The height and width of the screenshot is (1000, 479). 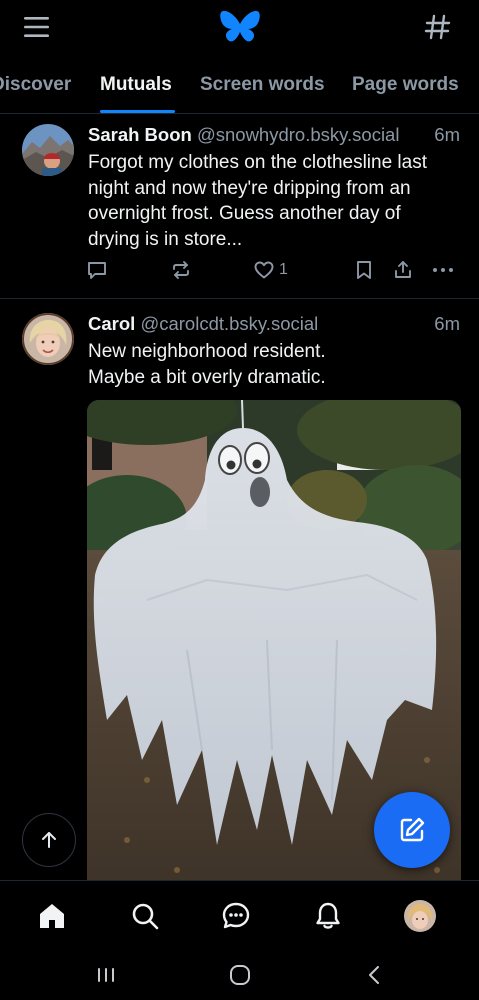 What do you see at coordinates (438, 27) in the screenshot?
I see `hashtag-feeds-icon` at bounding box center [438, 27].